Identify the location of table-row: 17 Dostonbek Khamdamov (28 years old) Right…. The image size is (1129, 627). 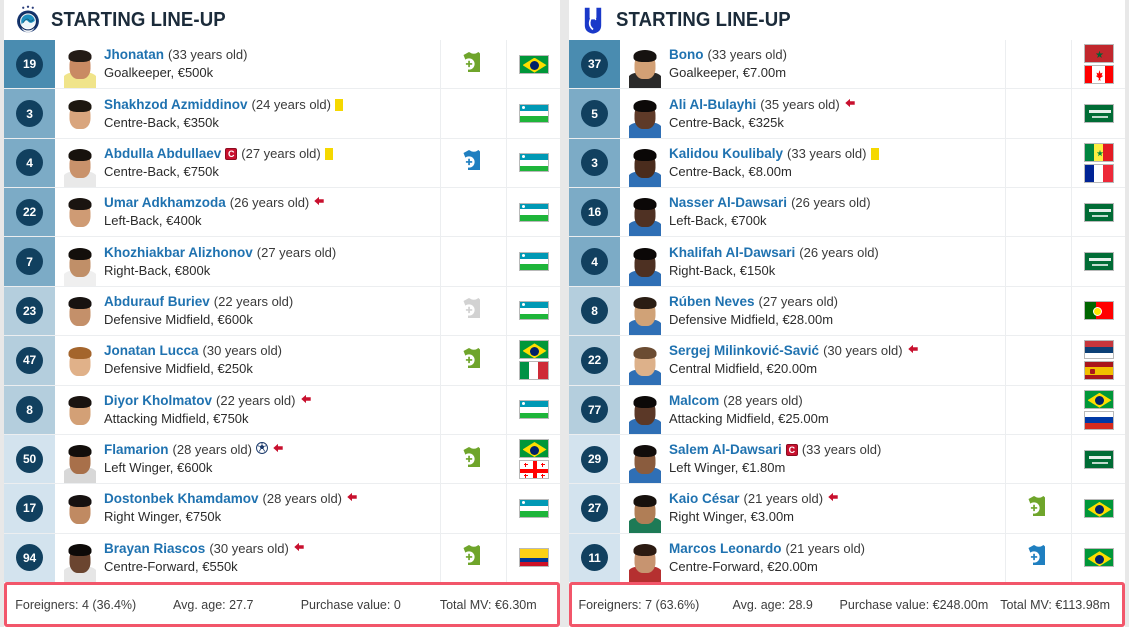
(282, 509).